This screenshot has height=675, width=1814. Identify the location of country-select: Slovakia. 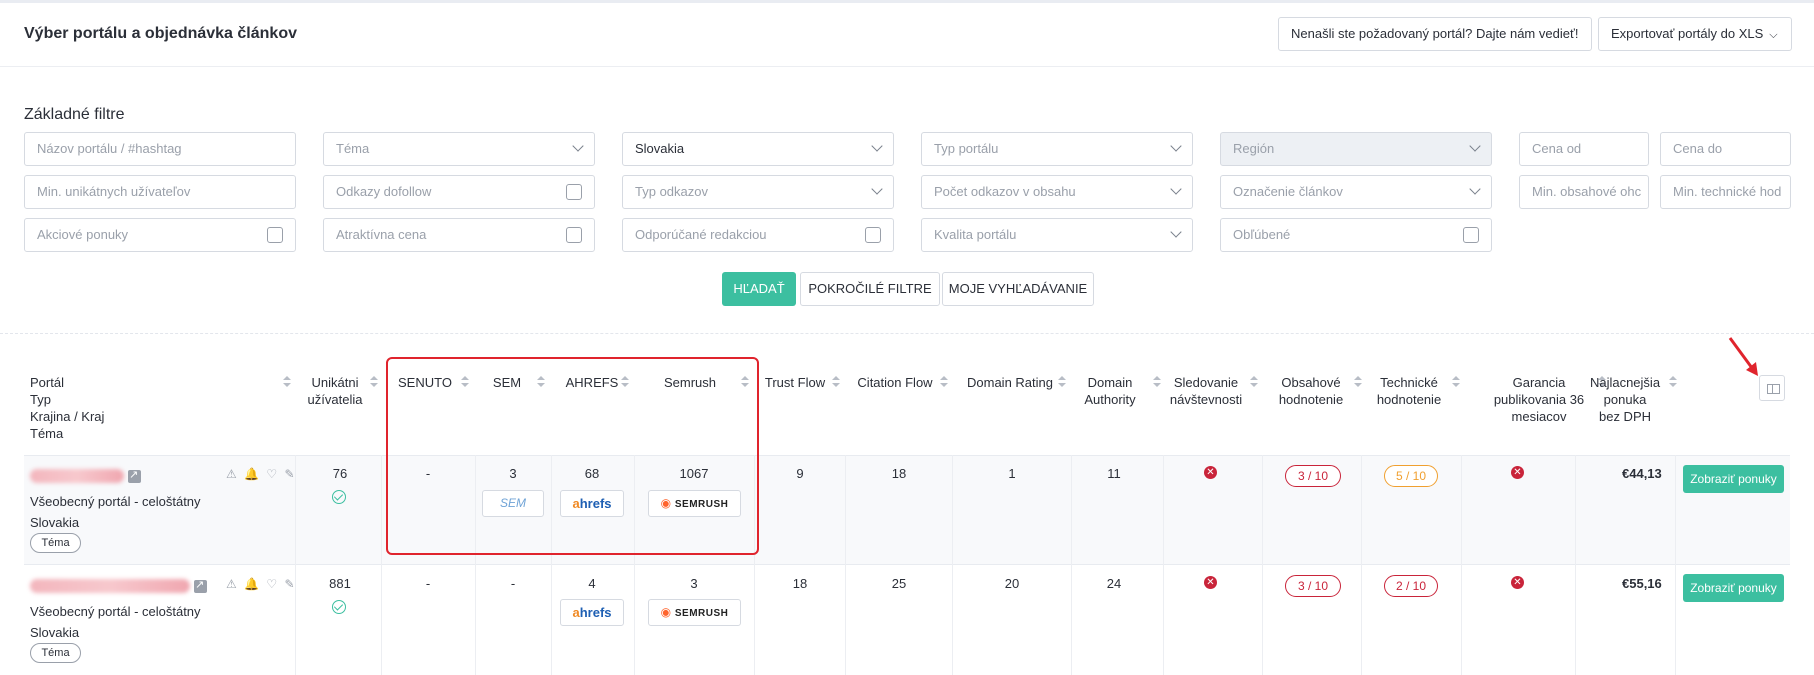
(758, 149).